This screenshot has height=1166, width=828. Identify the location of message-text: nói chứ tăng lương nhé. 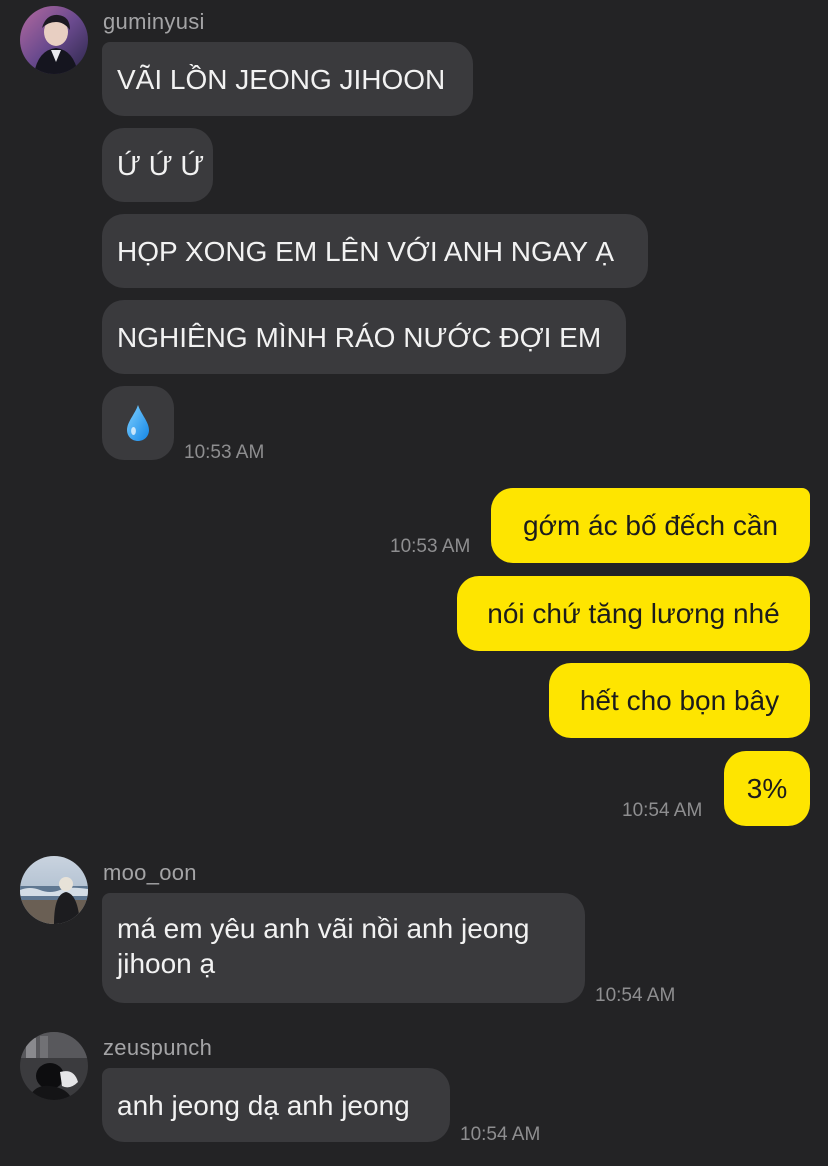
(633, 613).